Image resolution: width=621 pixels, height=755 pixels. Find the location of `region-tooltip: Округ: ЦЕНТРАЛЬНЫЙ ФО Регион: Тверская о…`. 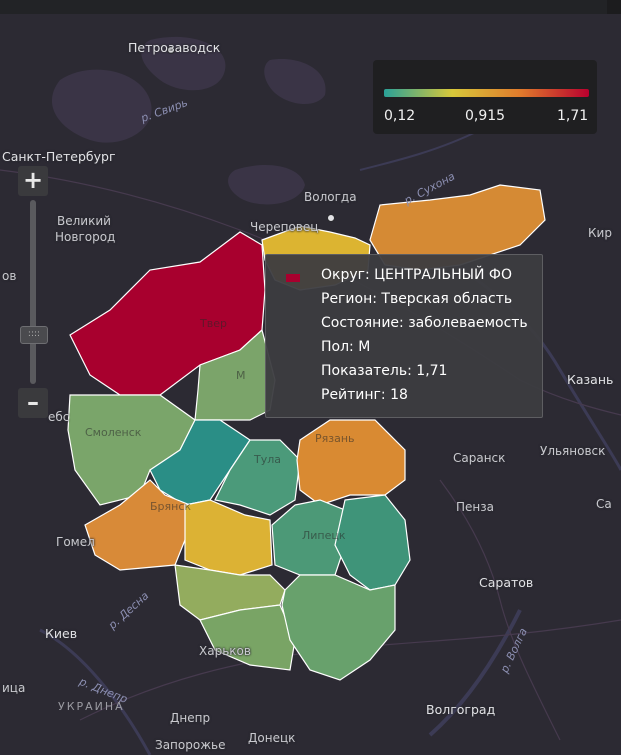

region-tooltip: Округ: ЦЕНТРАЛЬНЫЙ ФО Регион: Тверская о… is located at coordinates (404, 336).